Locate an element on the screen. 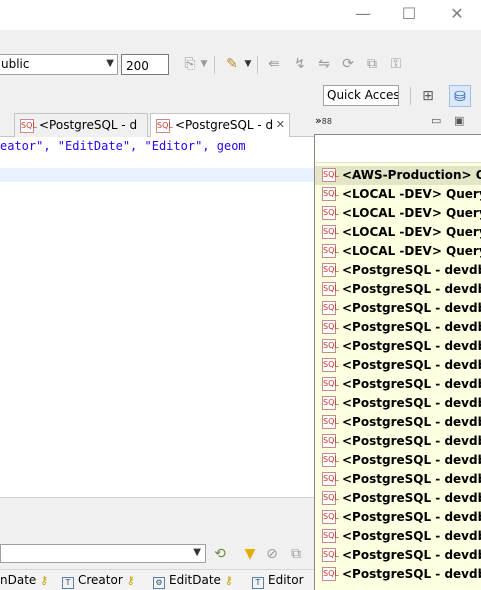  column-header: nDate ⚷ is located at coordinates (24, 580).